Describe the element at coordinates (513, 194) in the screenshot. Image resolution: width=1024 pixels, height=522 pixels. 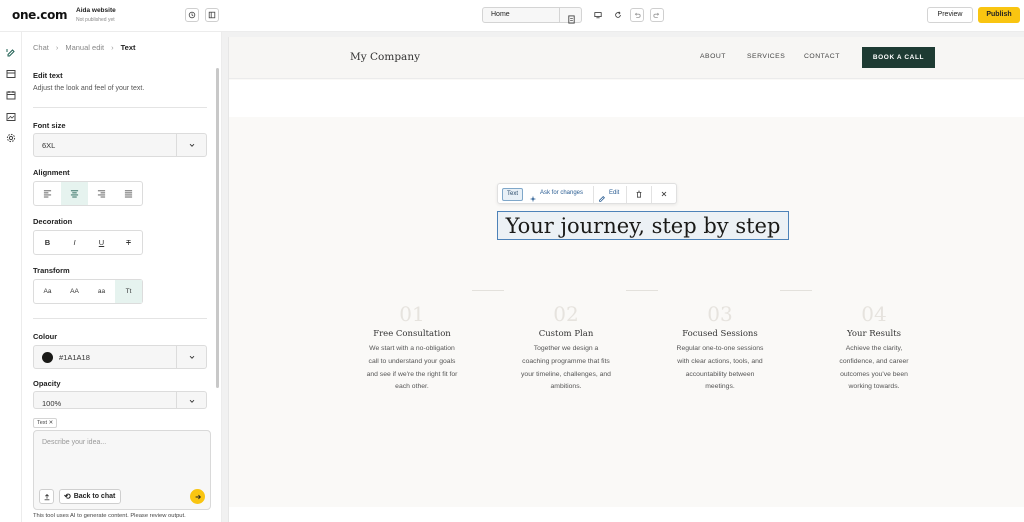
I see `toolbar-text-tag: Text` at that location.